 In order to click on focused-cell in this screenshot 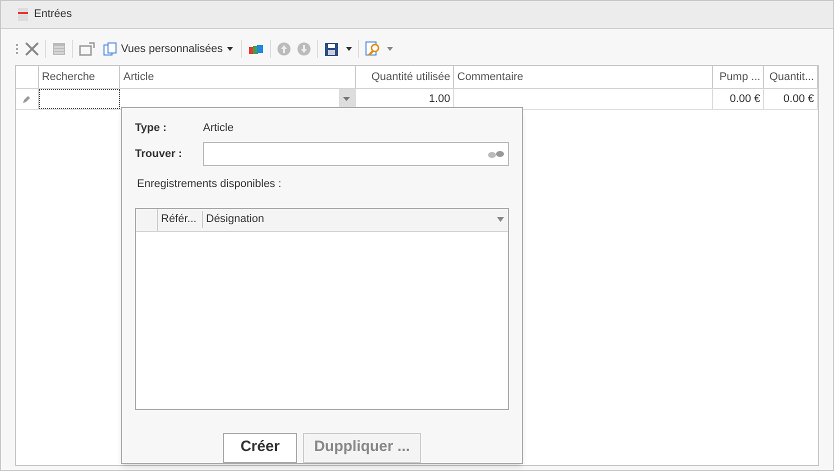, I will do `click(79, 99)`.